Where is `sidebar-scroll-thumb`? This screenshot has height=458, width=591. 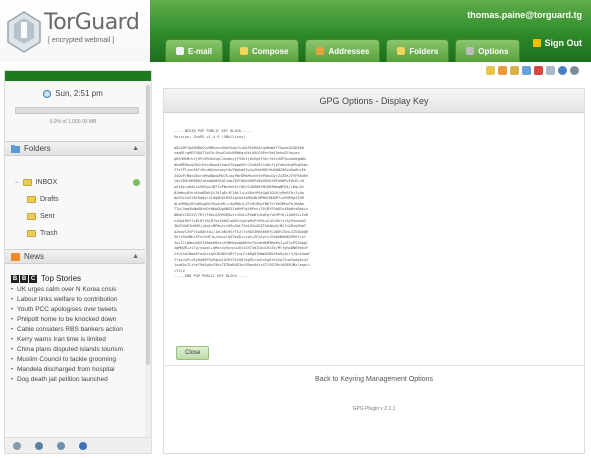
sidebar-scroll-thumb is located at coordinates (148, 225).